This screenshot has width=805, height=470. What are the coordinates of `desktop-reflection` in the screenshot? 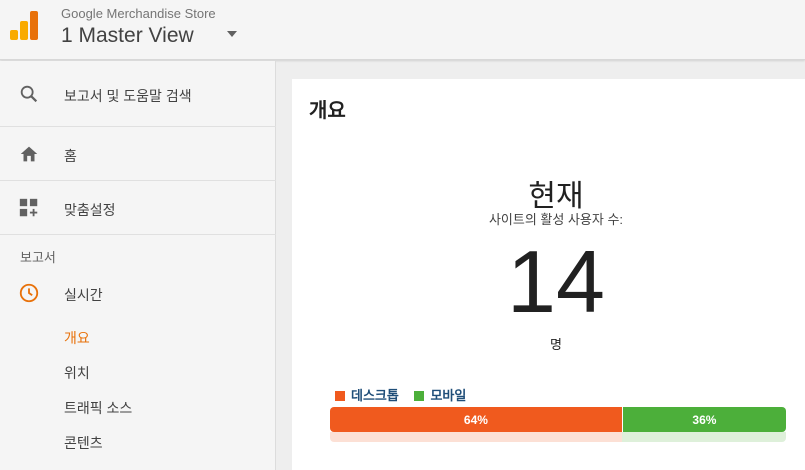 It's located at (476, 437).